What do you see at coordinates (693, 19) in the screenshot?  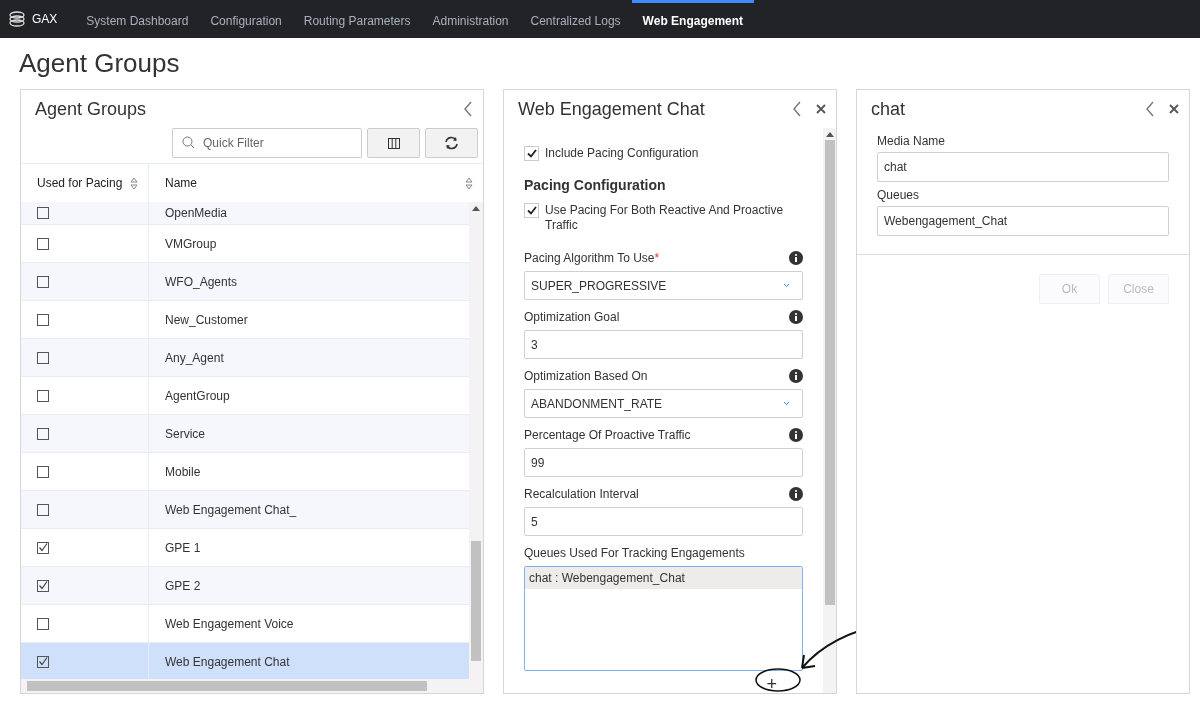 I see `nav-tab: Web Engagement` at bounding box center [693, 19].